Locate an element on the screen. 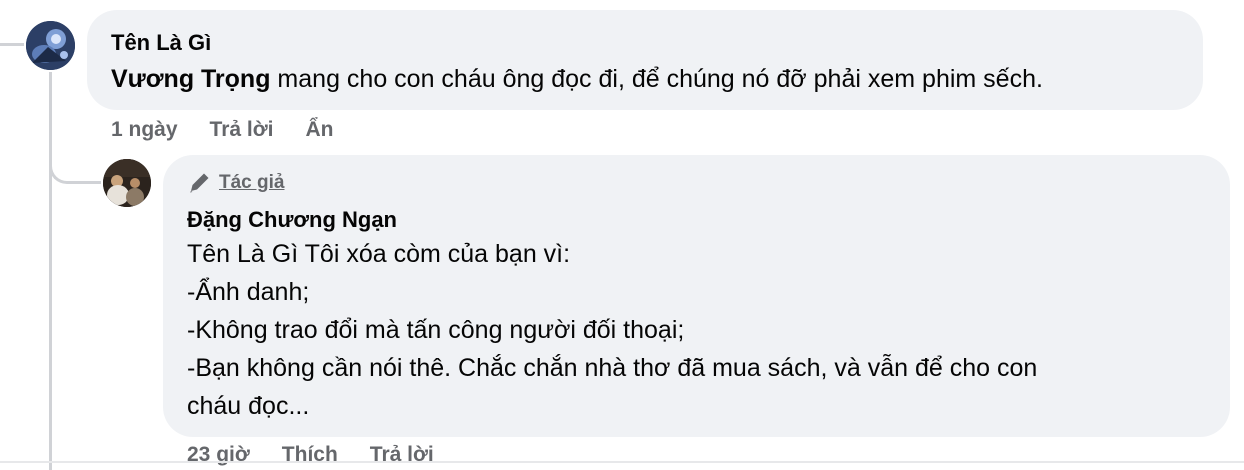 The width and height of the screenshot is (1244, 470). author-badge: Tác giả is located at coordinates (696, 183).